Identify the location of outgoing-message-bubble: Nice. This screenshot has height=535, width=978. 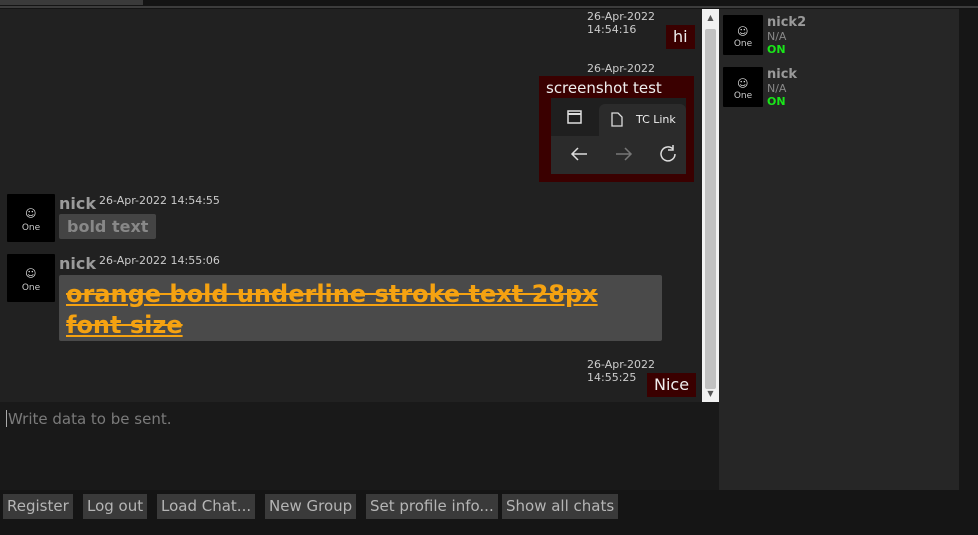
(672, 385).